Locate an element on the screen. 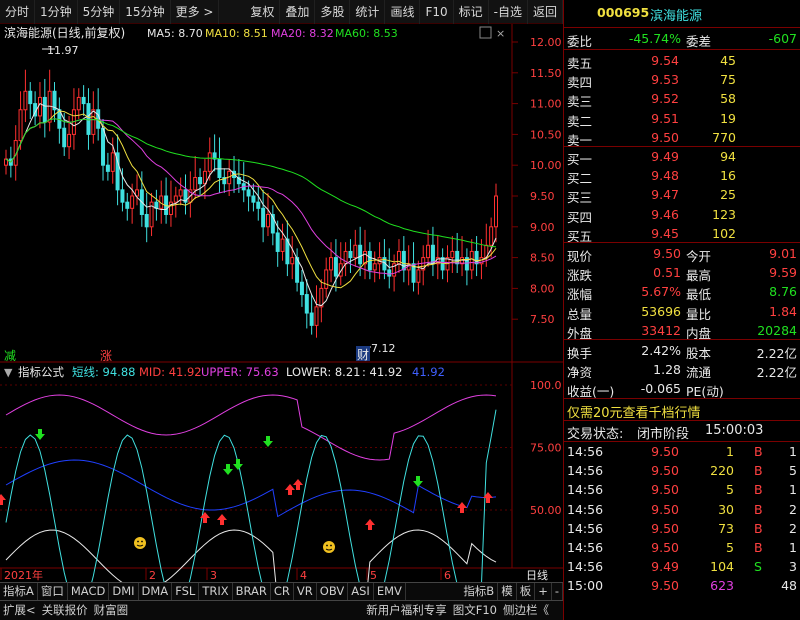 The height and width of the screenshot is (620, 800). tick-side: B is located at coordinates (758, 528).